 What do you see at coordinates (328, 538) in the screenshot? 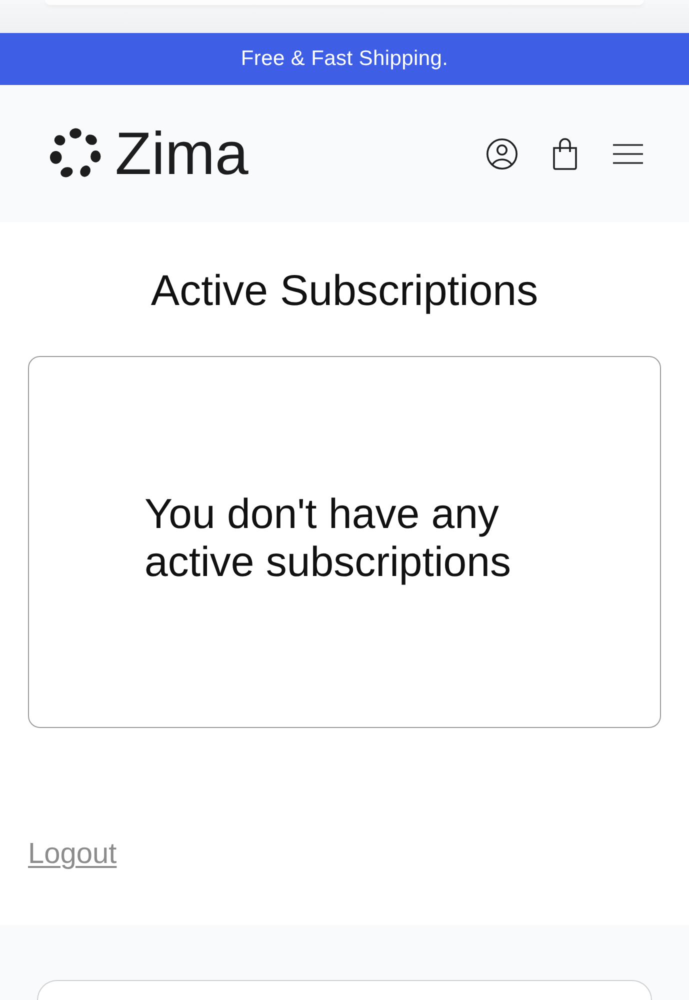
I see `empty-message: You don't have any active subscriptions` at bounding box center [328, 538].